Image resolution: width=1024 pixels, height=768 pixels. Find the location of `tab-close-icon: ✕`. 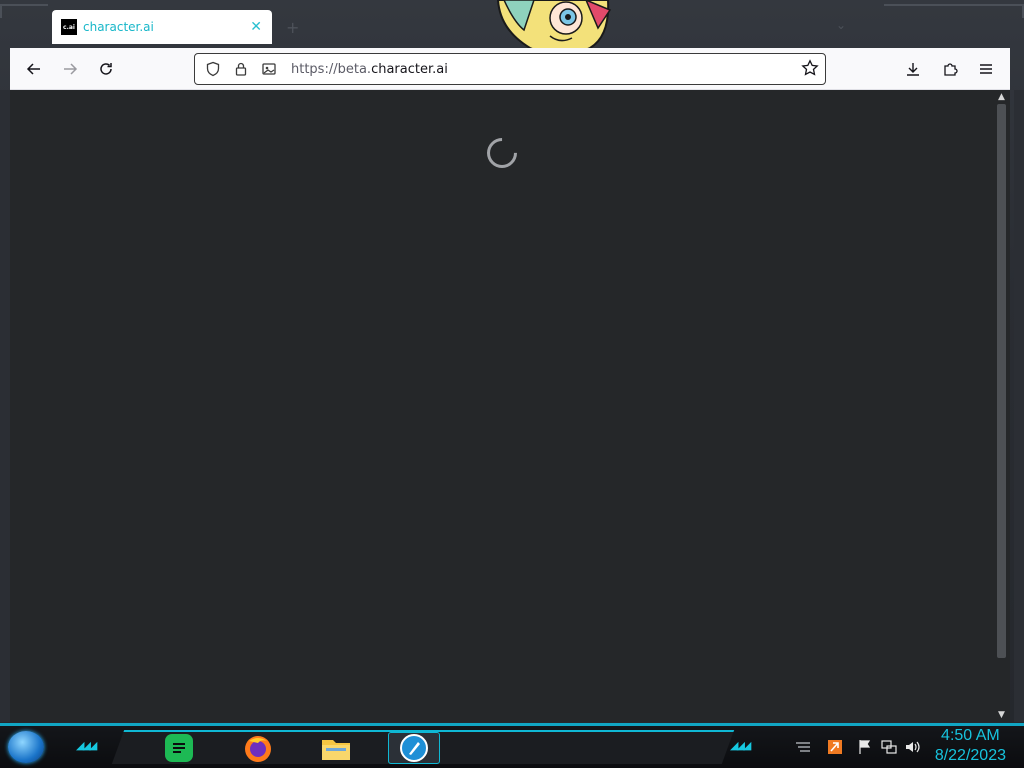

tab-close-icon: ✕ is located at coordinates (256, 27).